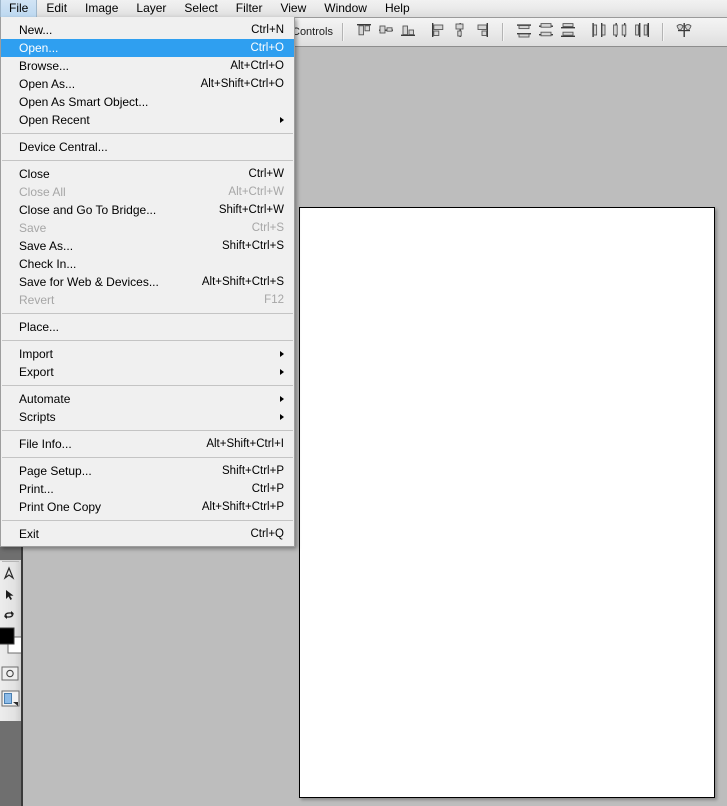  I want to click on menu-item-print: Print... Ctrl+P, so click(147, 489).